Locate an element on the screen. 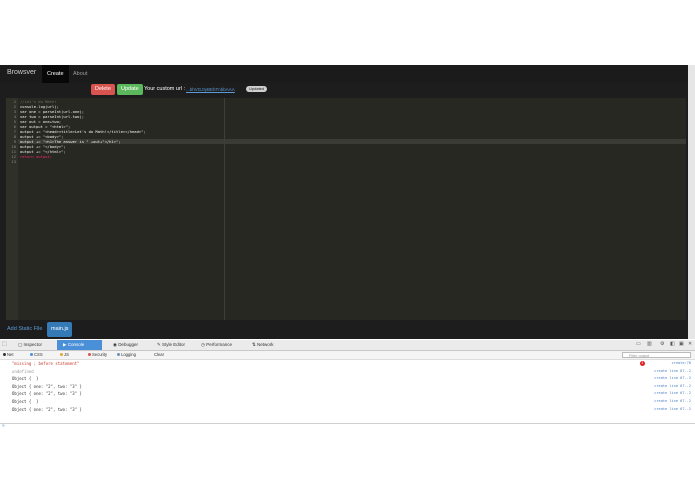 This screenshot has width=695, height=494. file-tabs: Add Static File main.js is located at coordinates (344, 330).